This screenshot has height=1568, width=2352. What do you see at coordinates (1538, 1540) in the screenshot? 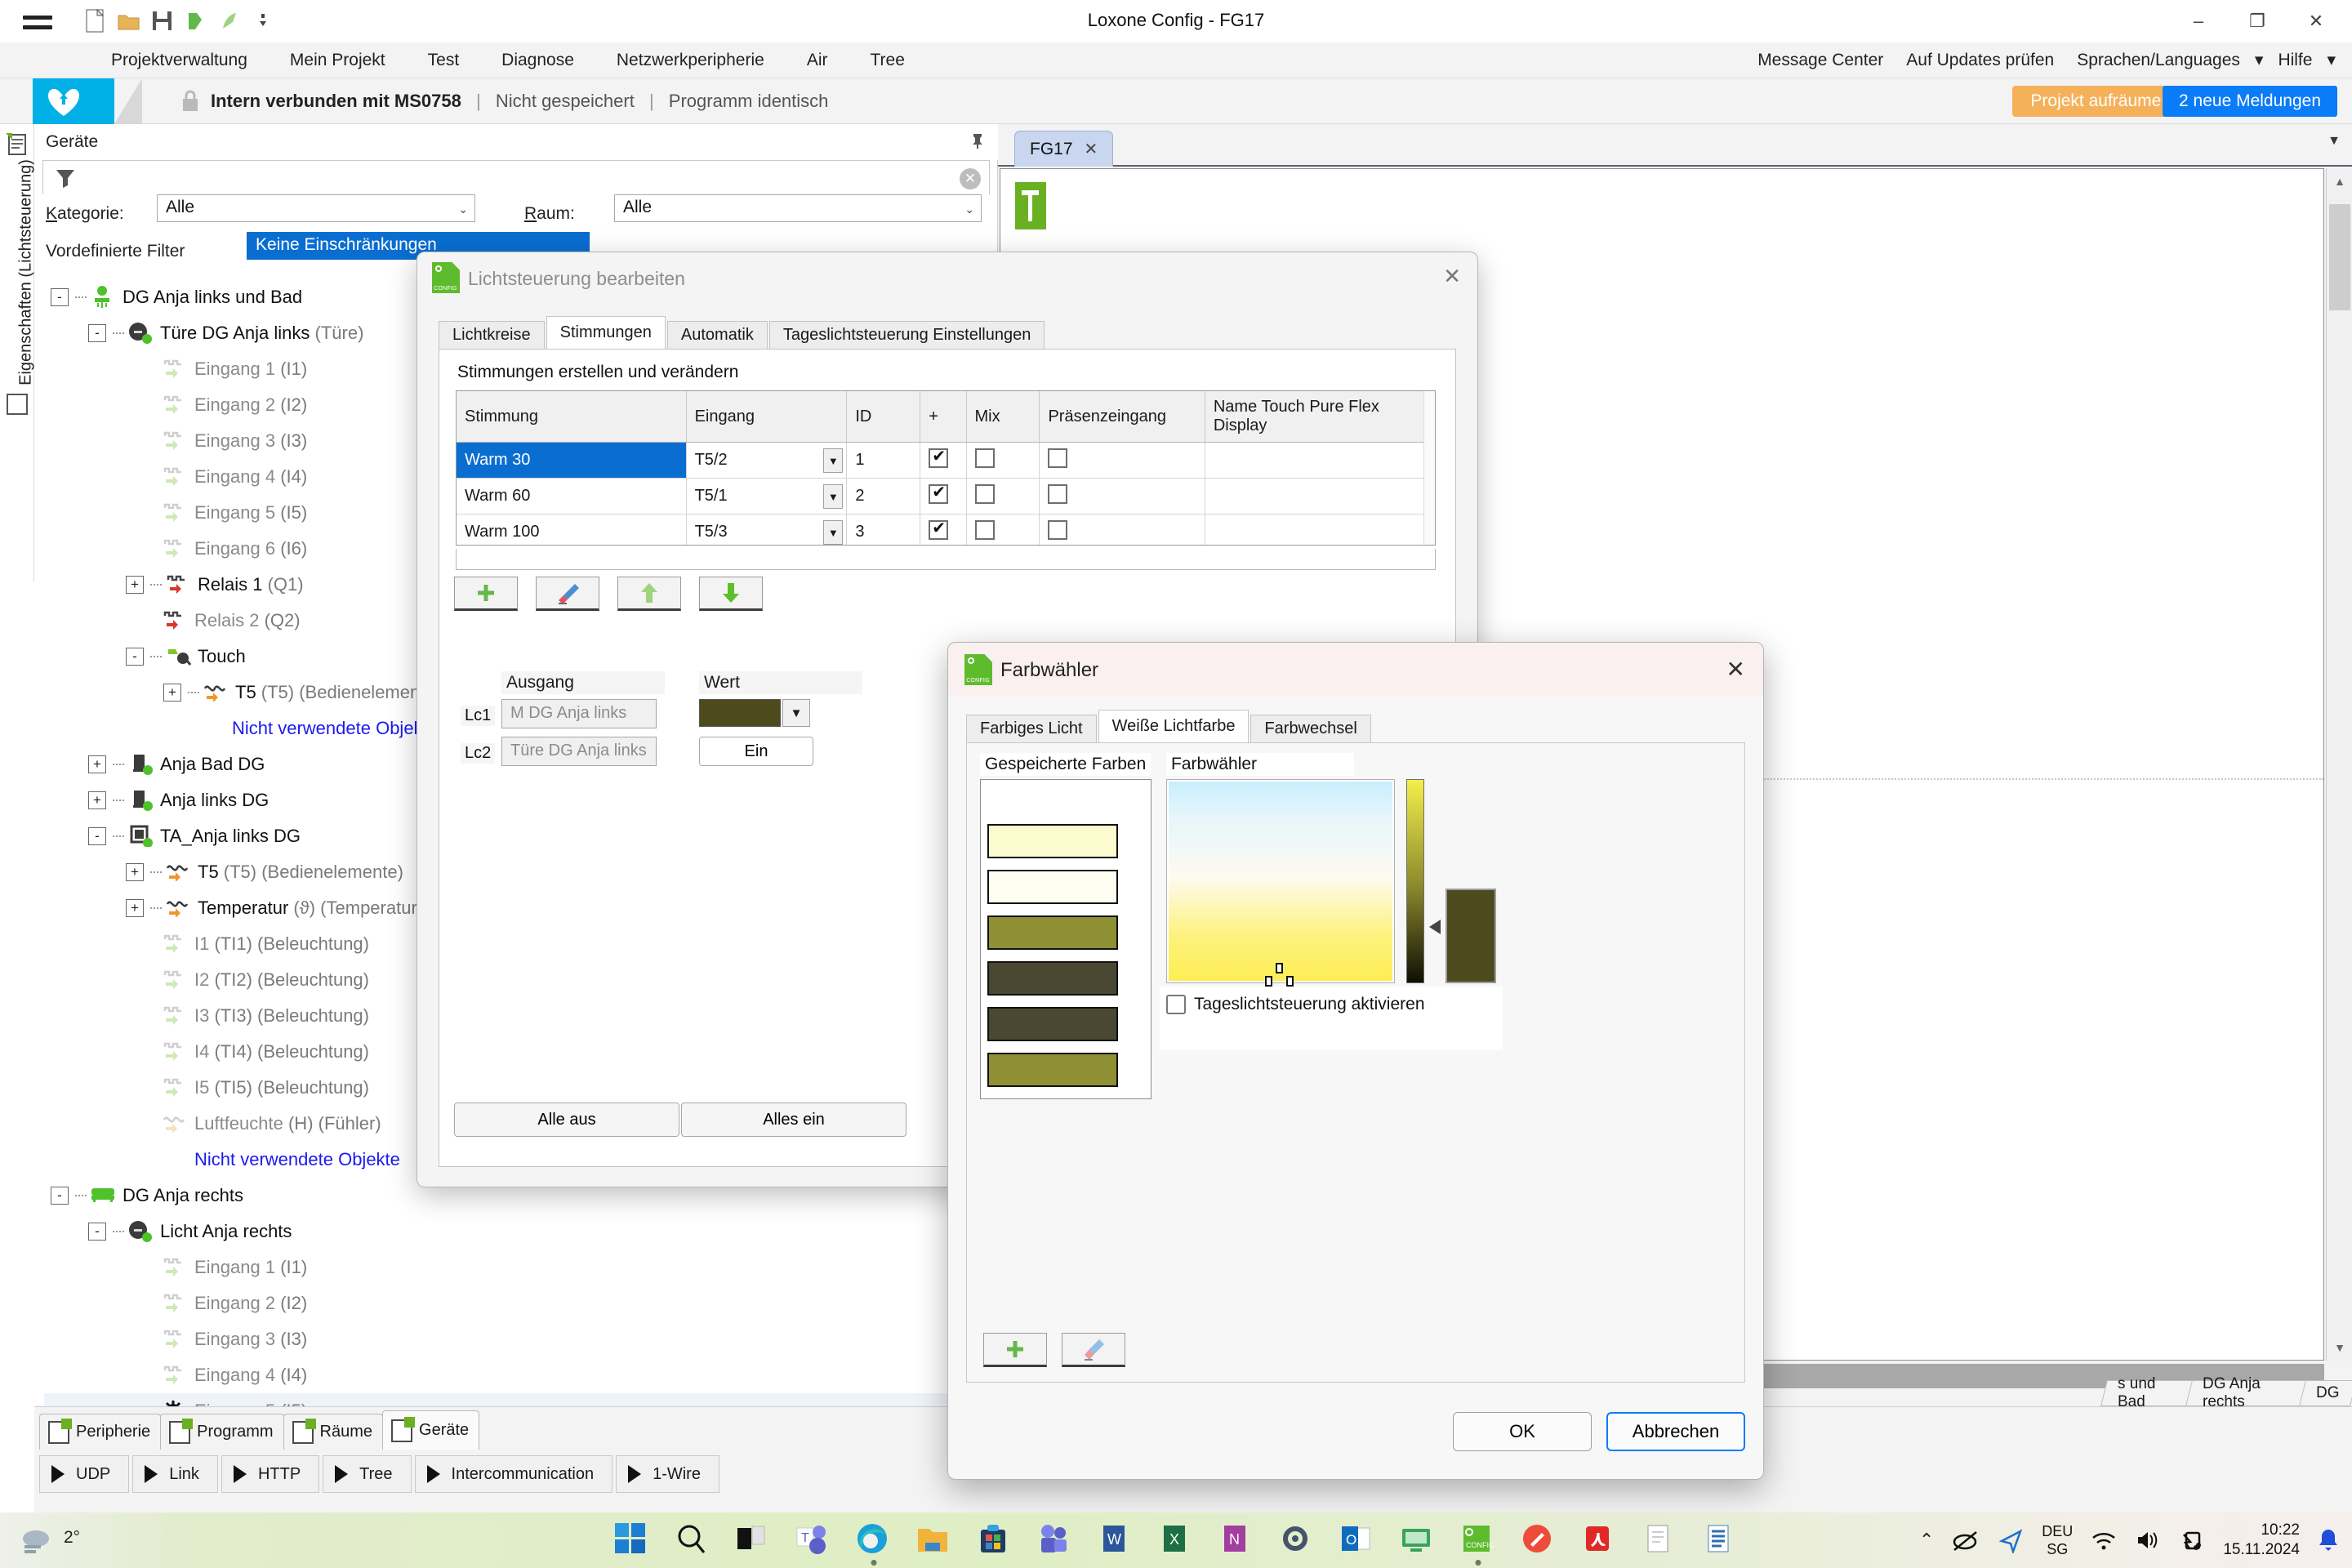
I see `edit-icon` at bounding box center [1538, 1540].